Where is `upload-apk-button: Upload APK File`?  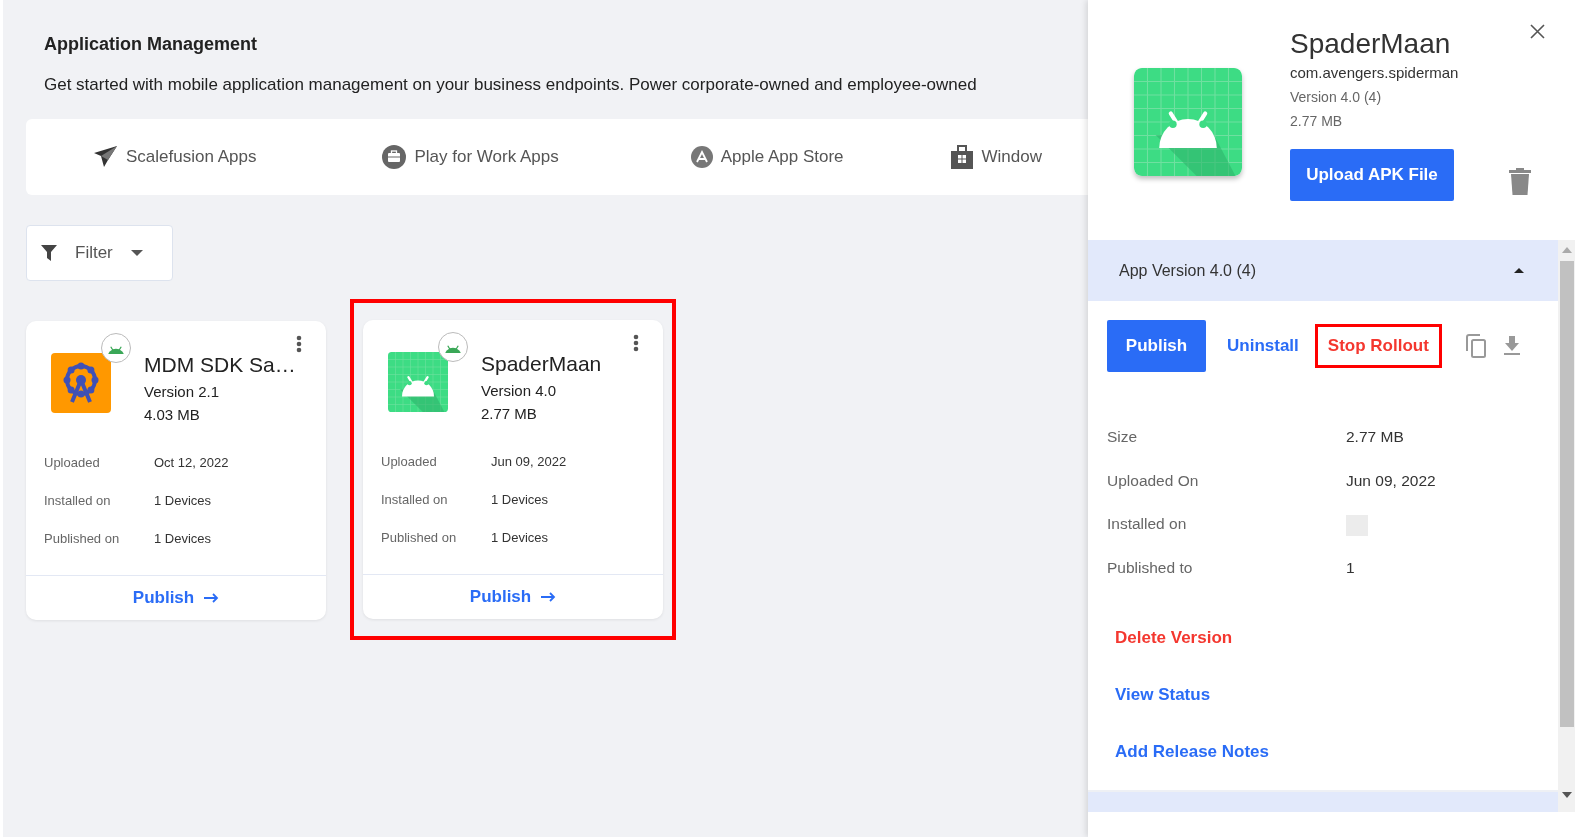 upload-apk-button: Upload APK File is located at coordinates (1372, 175).